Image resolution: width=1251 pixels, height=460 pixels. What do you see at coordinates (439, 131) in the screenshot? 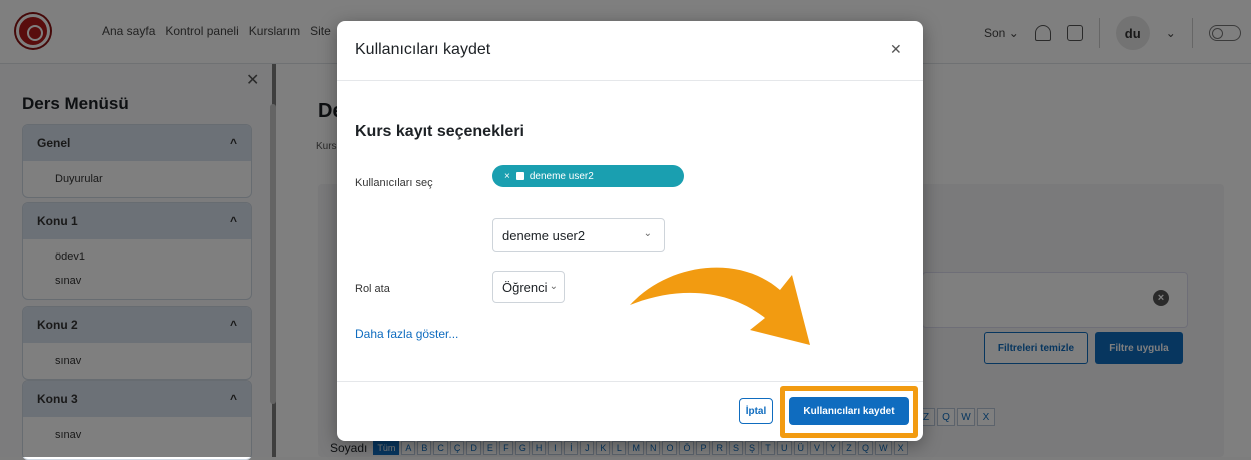
I see `enrolment-options-heading: Kurs kayıt seçenekleri` at bounding box center [439, 131].